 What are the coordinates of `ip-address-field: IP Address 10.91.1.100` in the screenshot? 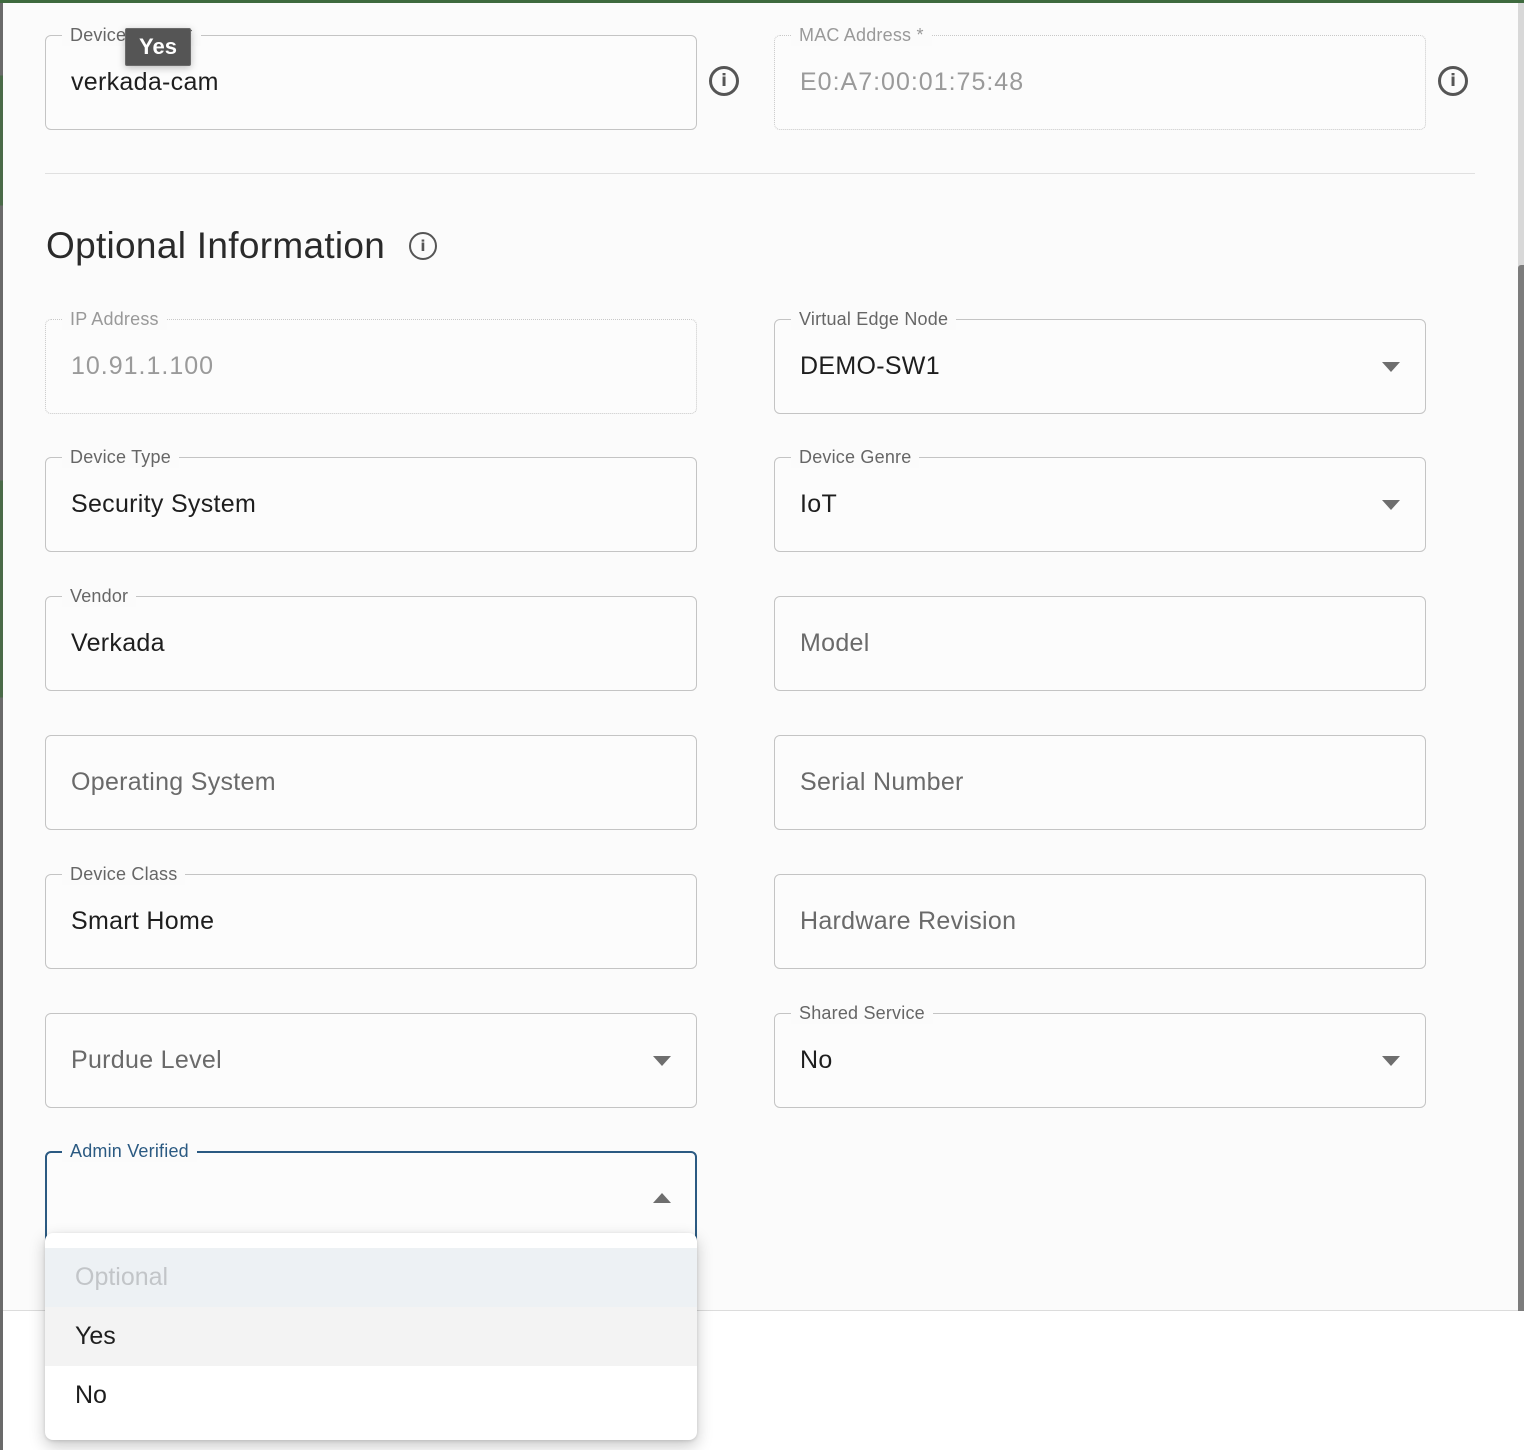 It's located at (371, 361).